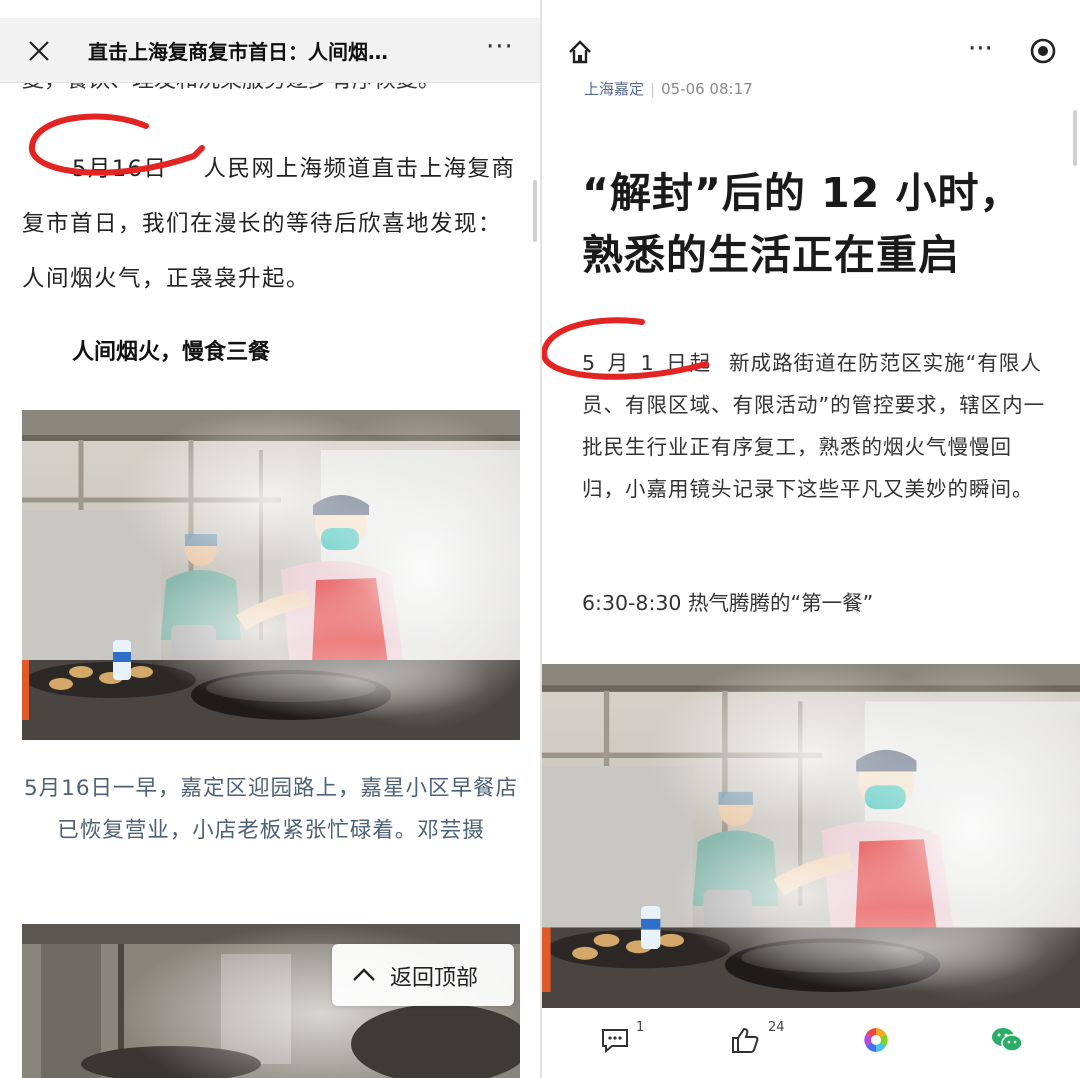 This screenshot has width=1080, height=1078. I want to click on paragraph-date: 5 月 1 日起, so click(648, 363).